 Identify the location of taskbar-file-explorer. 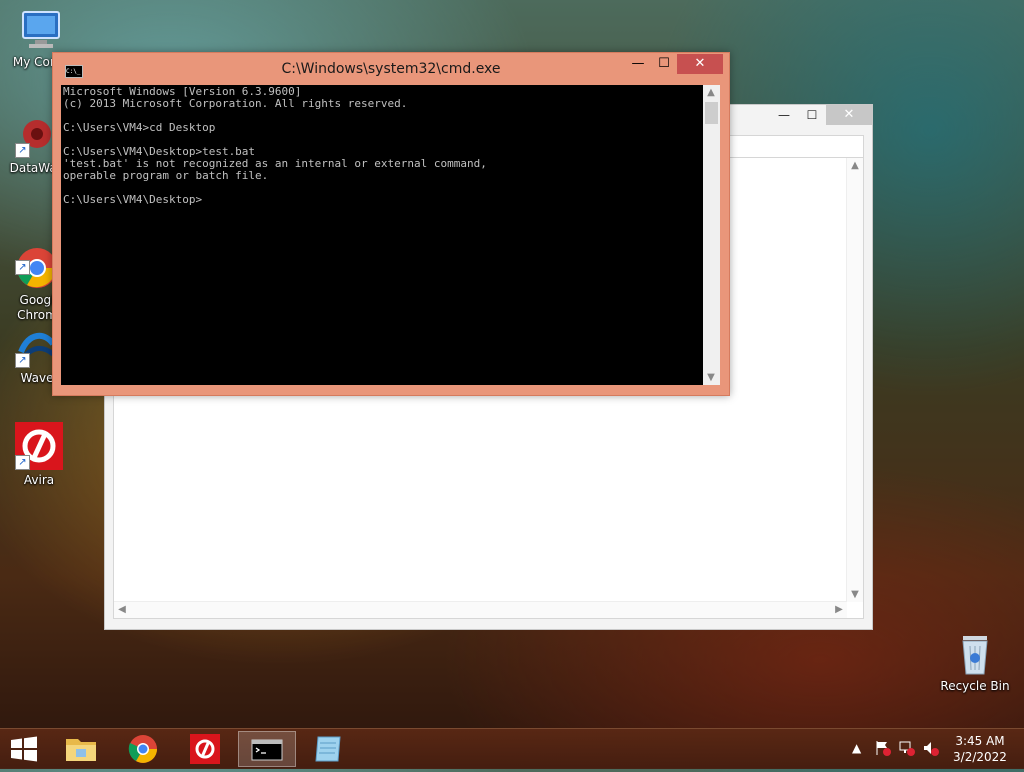
(81, 749).